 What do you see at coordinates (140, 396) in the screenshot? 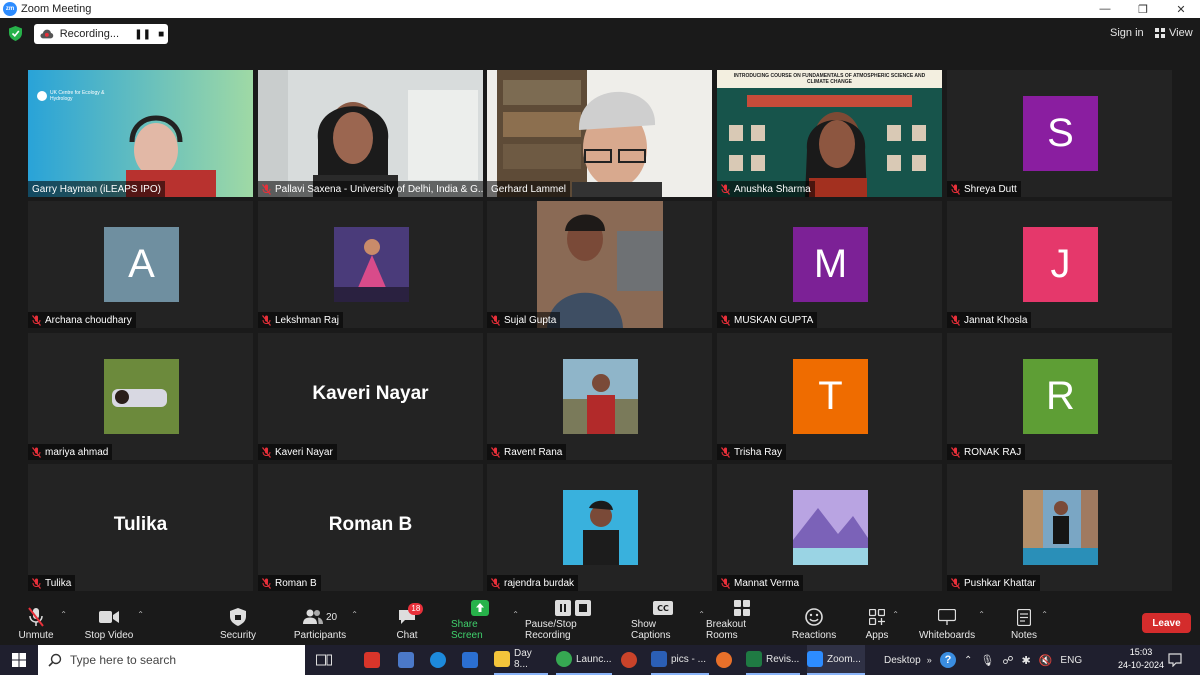
I see `participant-tile: mariya ahmad` at bounding box center [140, 396].